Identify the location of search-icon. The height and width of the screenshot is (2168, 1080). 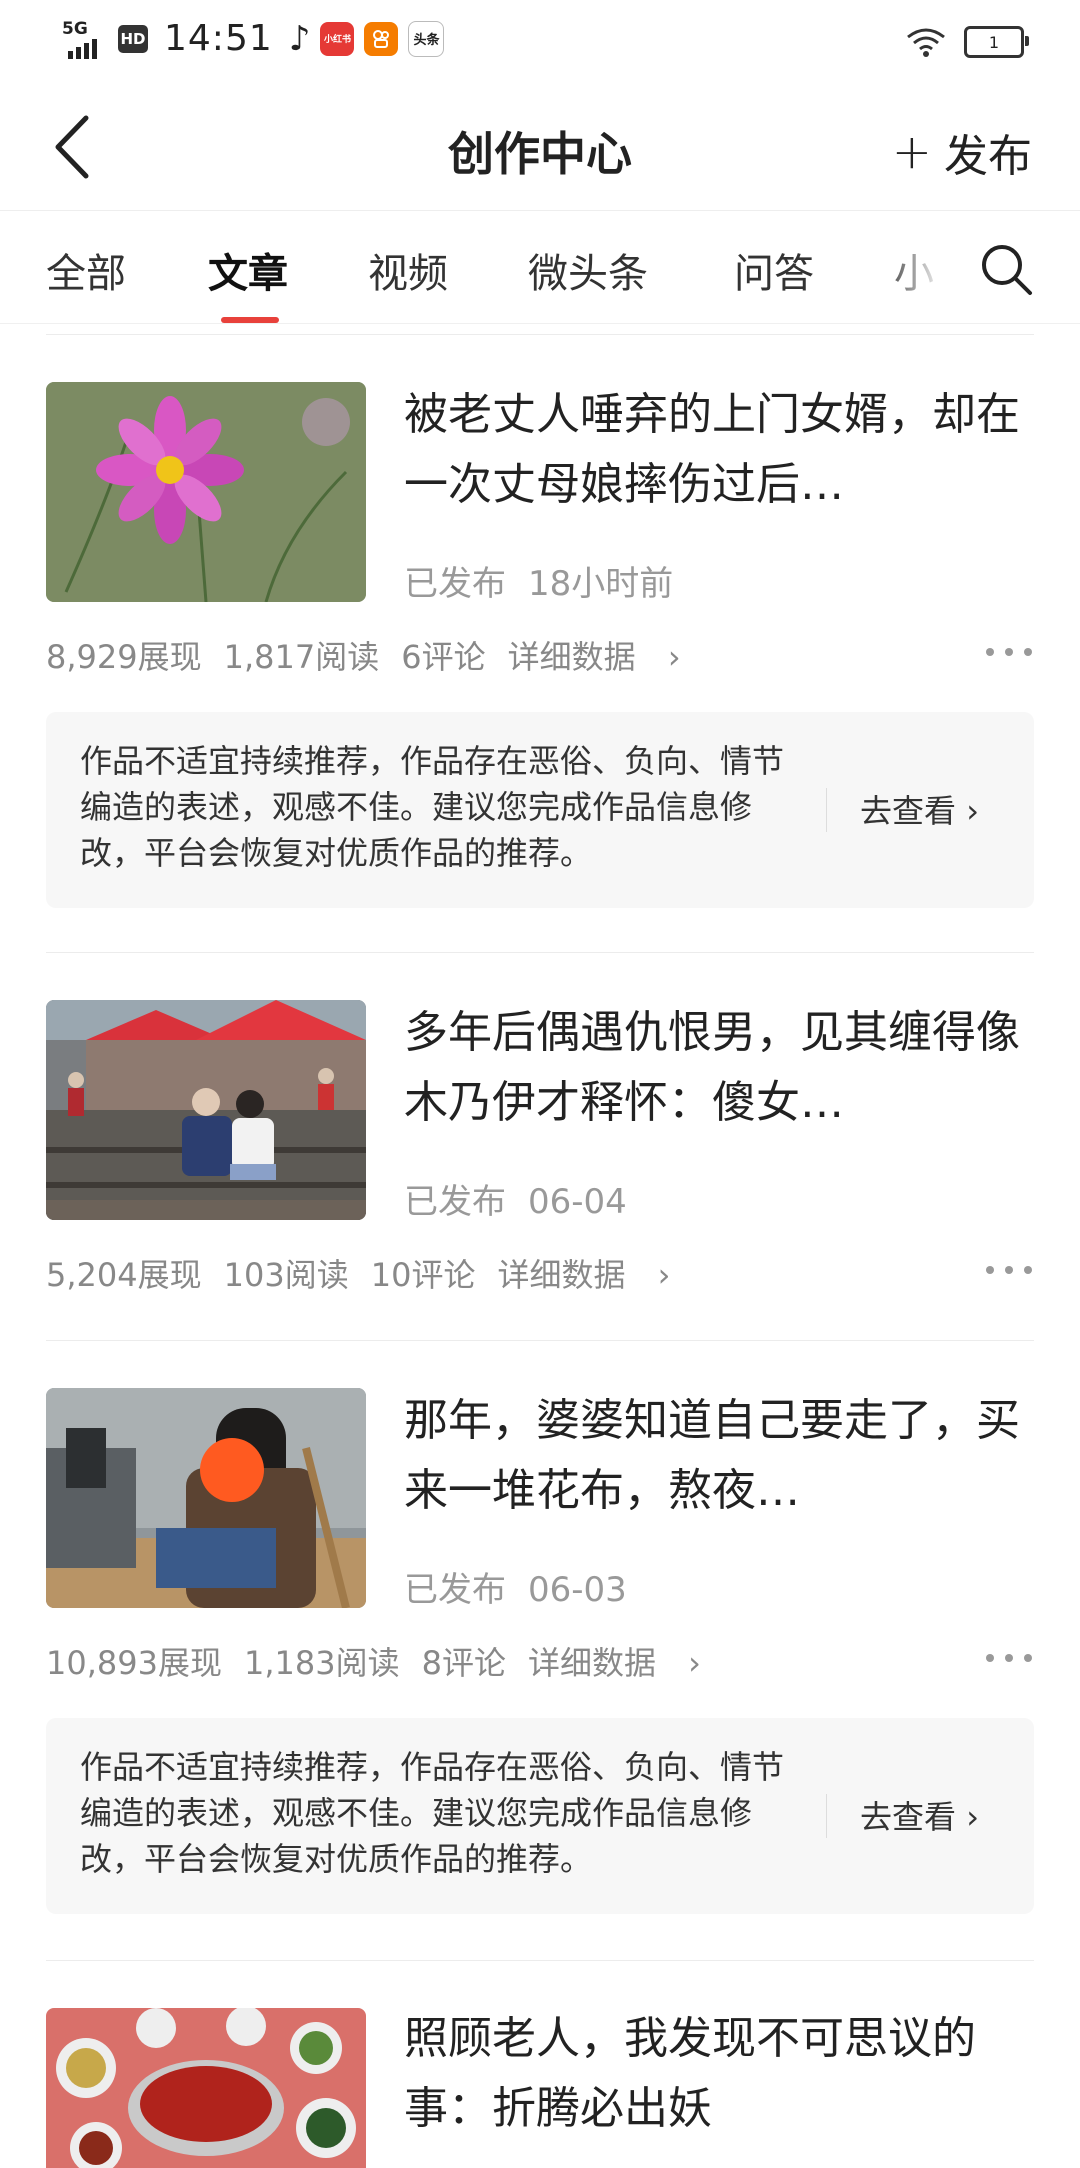
(1006, 269).